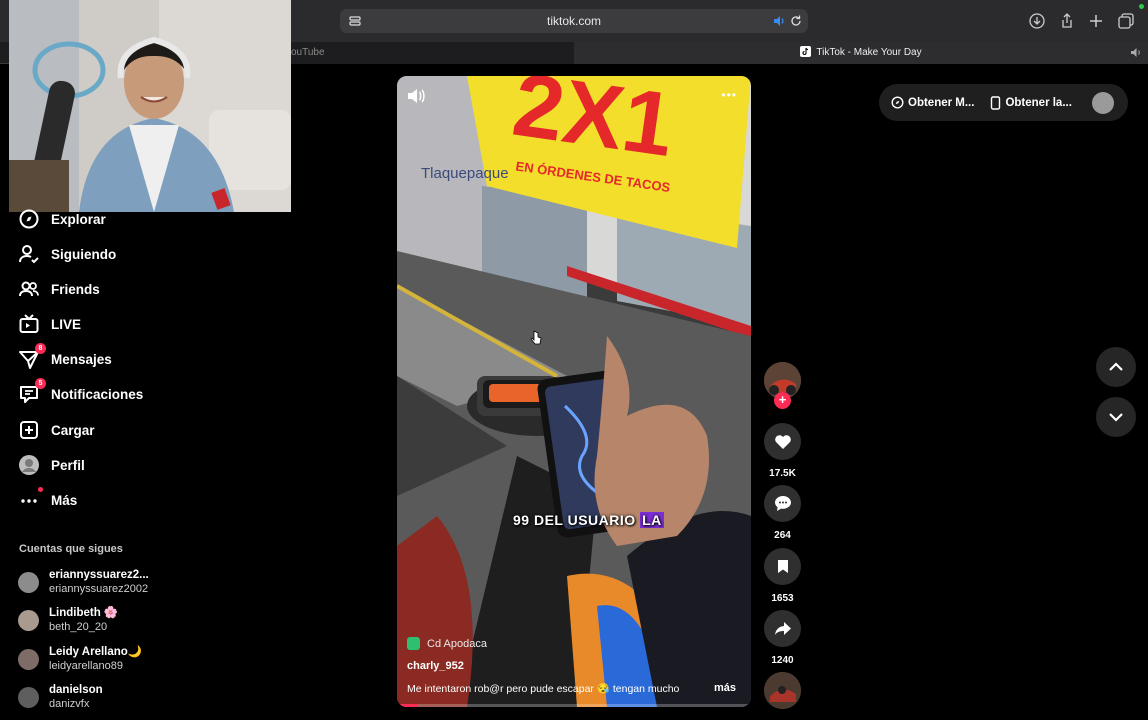 This screenshot has height=720, width=1148. What do you see at coordinates (29, 219) in the screenshot?
I see `compass-icon` at bounding box center [29, 219].